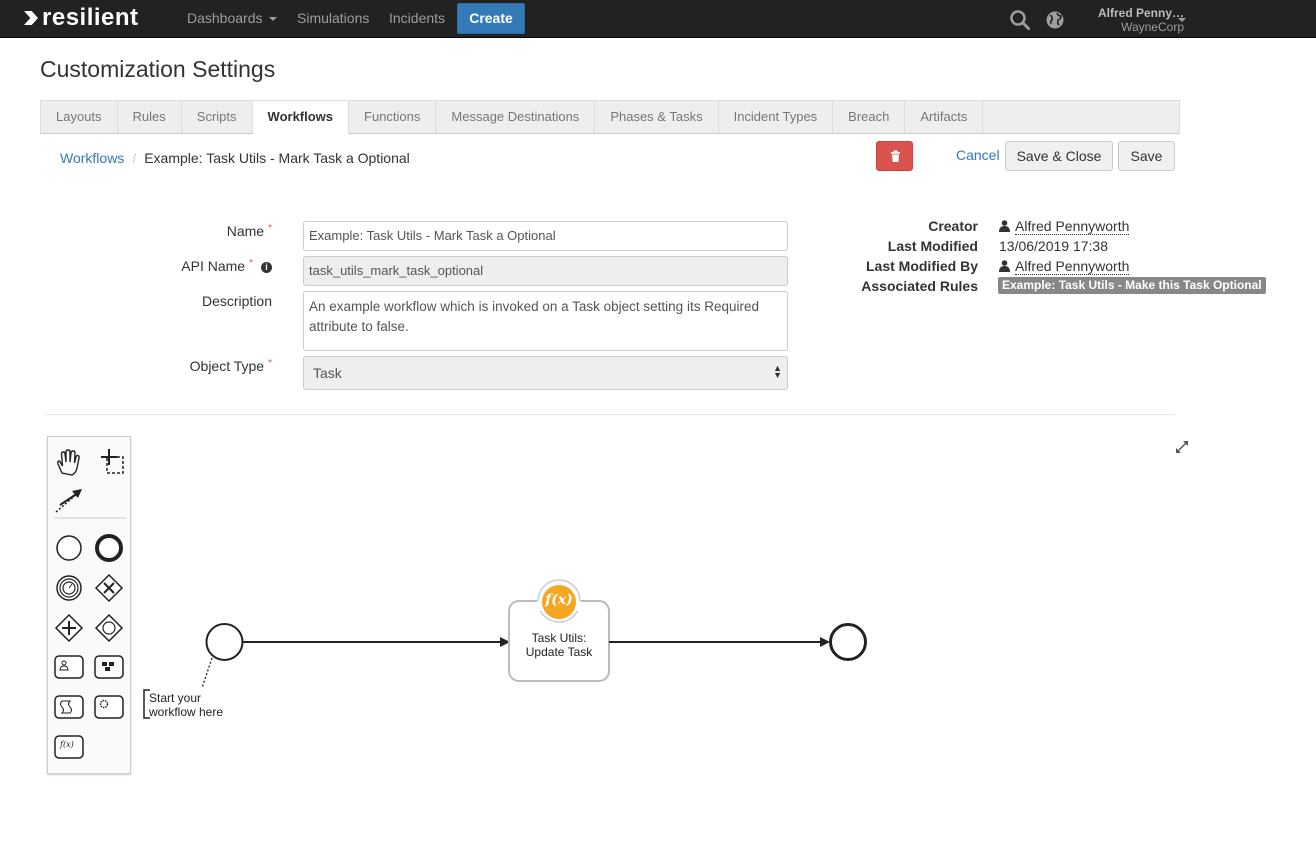 This screenshot has height=841, width=1316. What do you see at coordinates (149, 117) in the screenshot?
I see `tab-rules: Rules` at bounding box center [149, 117].